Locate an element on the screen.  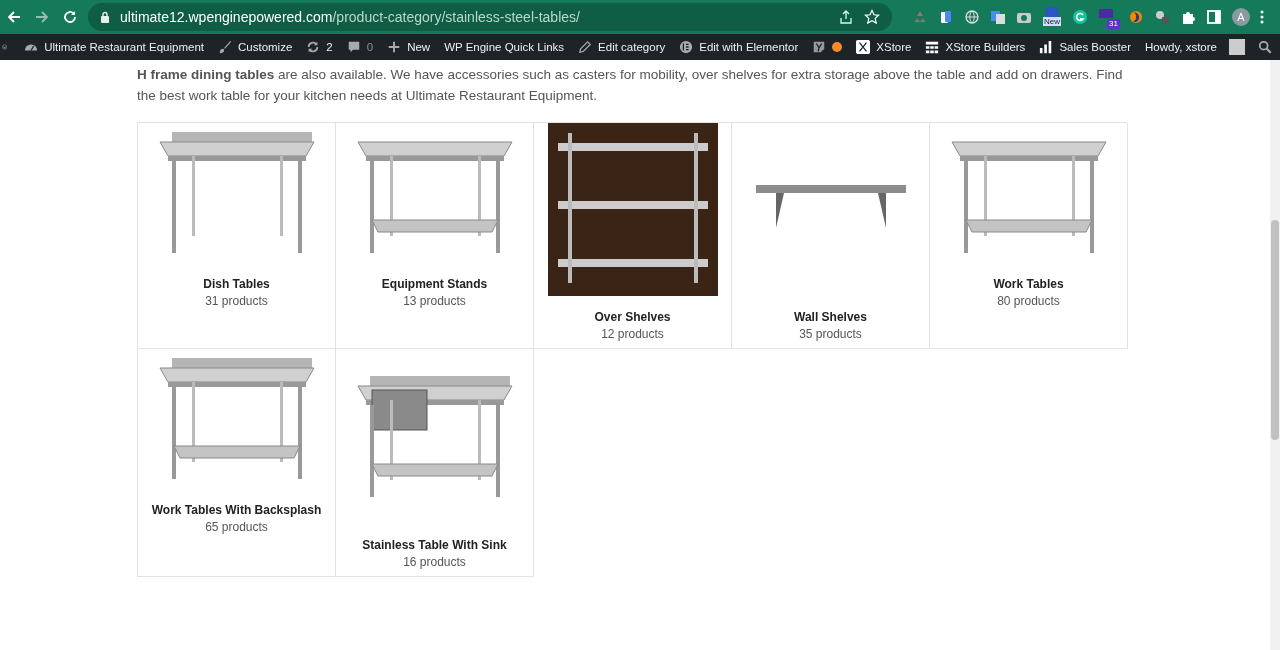
share-icon is located at coordinates (846, 17).